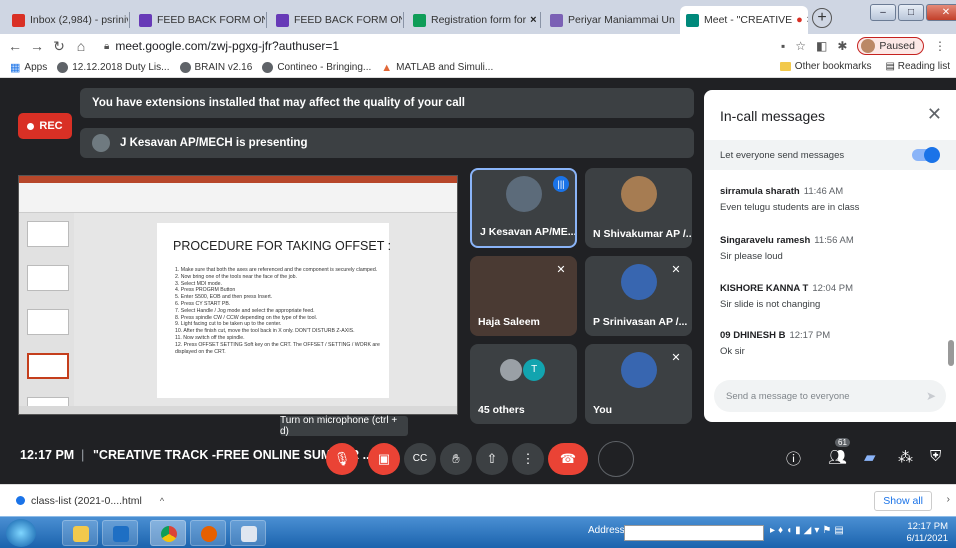  Describe the element at coordinates (37, 46) in the screenshot. I see `forward-icon: →` at that location.